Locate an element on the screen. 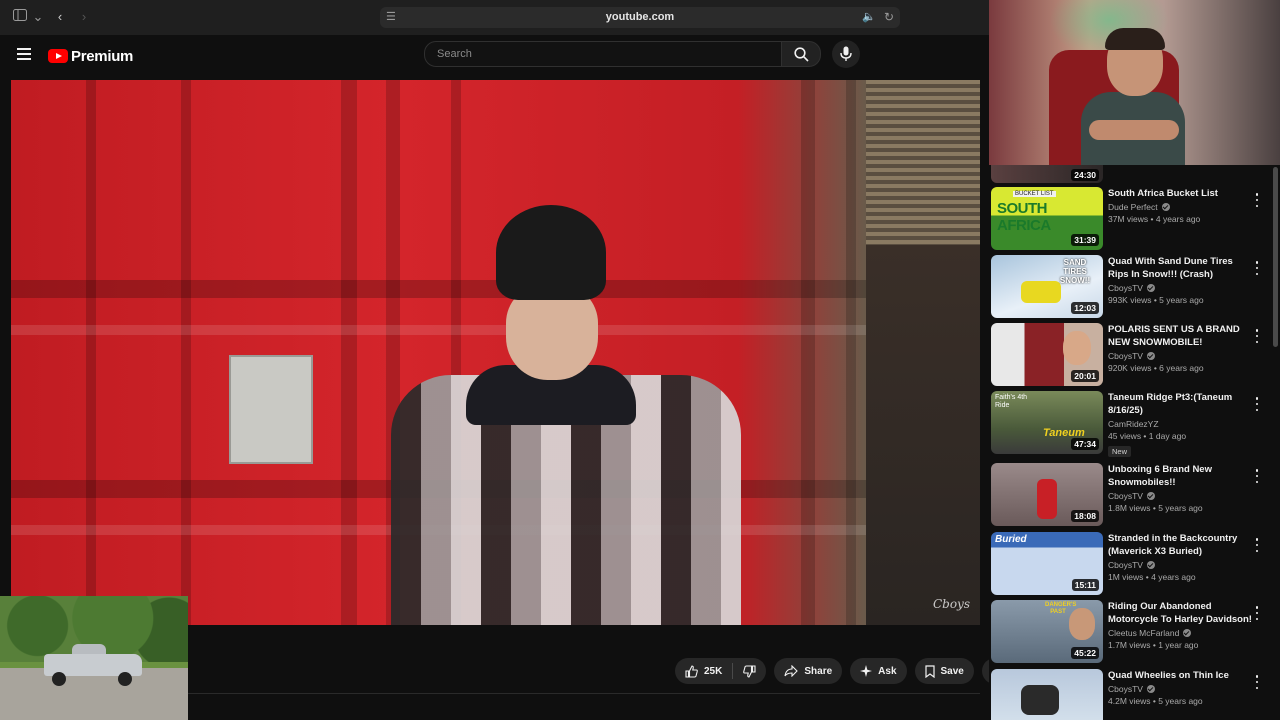 The image size is (1280, 720). video-thumbnail: 24:30 is located at coordinates (1047, 174).